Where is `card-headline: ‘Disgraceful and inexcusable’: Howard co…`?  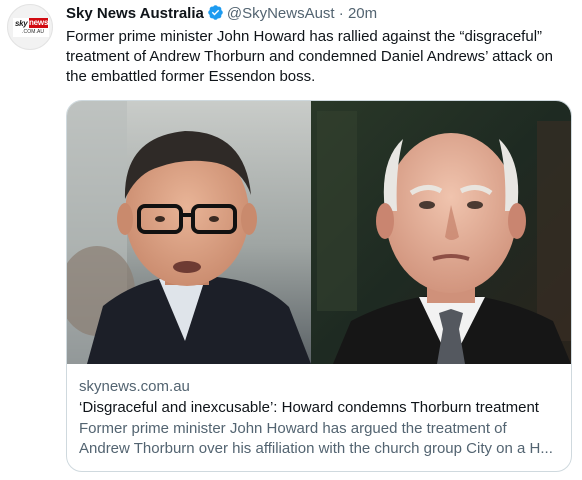 card-headline: ‘Disgraceful and inexcusable’: Howard co… is located at coordinates (309, 407).